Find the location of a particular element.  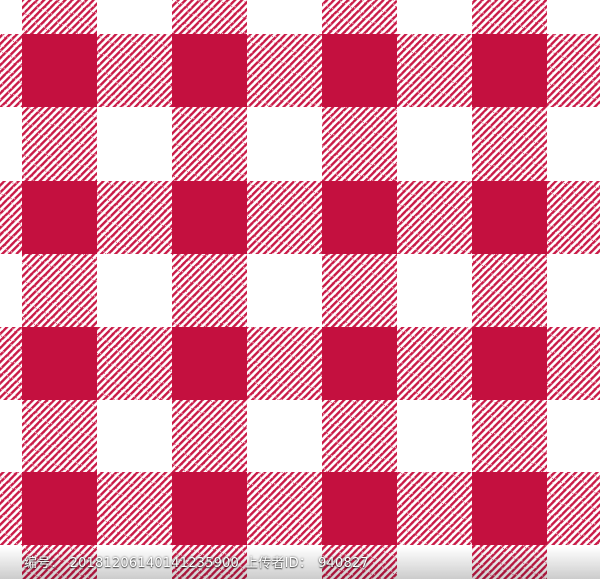

image-info-bar: 编号： 20181206140141235900 上传者ID： 940827 is located at coordinates (300, 563).